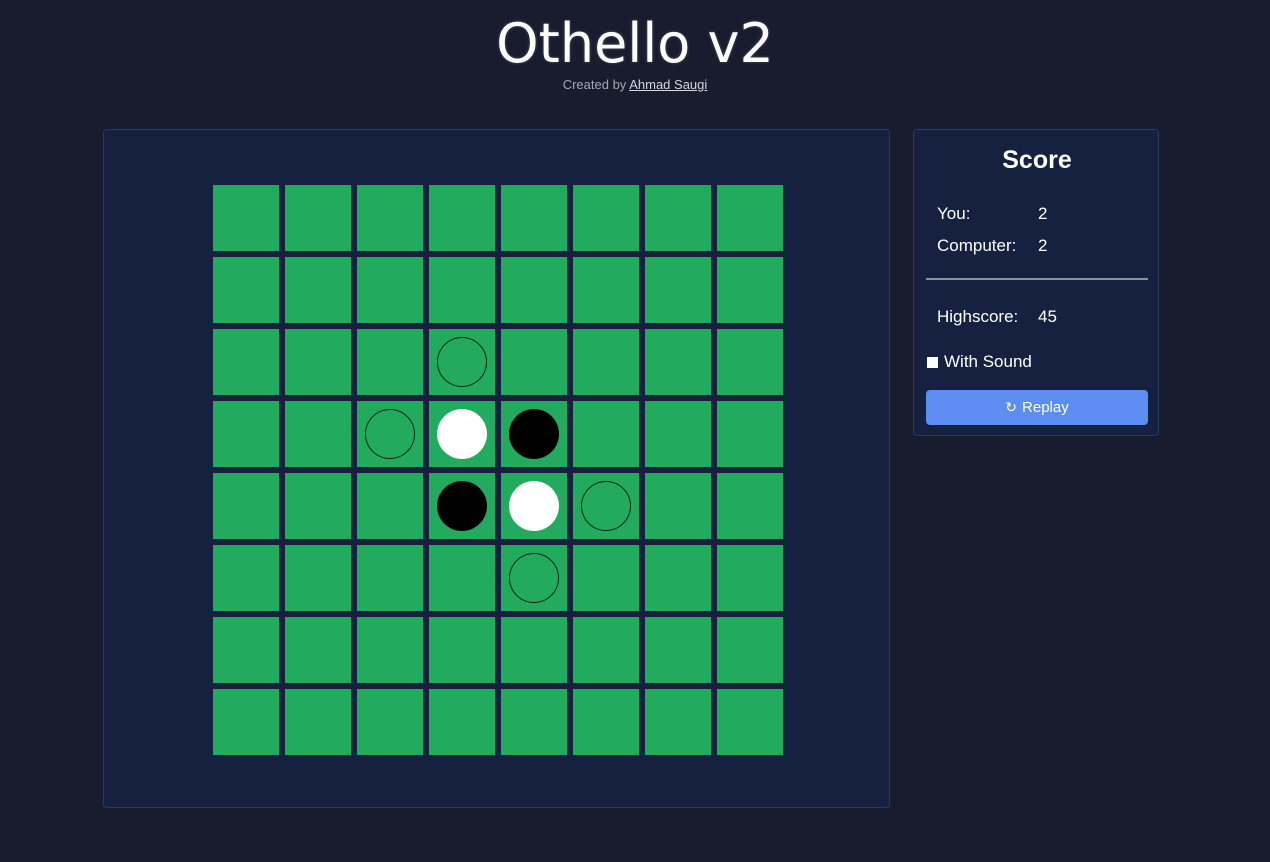 This screenshot has height=862, width=1270. Describe the element at coordinates (1037, 160) in the screenshot. I see `score-title: Score` at that location.